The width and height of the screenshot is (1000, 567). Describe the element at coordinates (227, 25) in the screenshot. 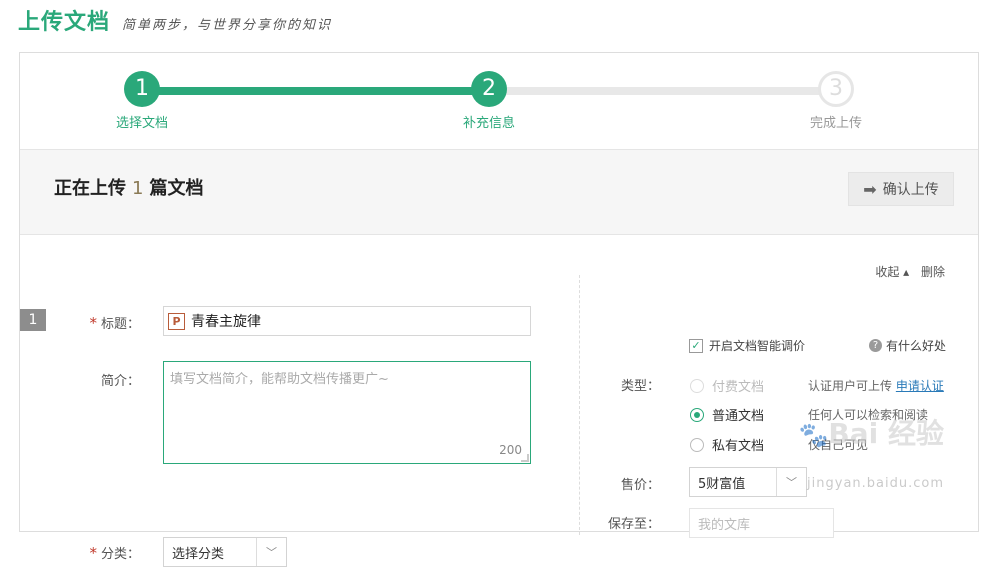

I see `page-slogan: 简单两步，与世界分享你的知识` at that location.